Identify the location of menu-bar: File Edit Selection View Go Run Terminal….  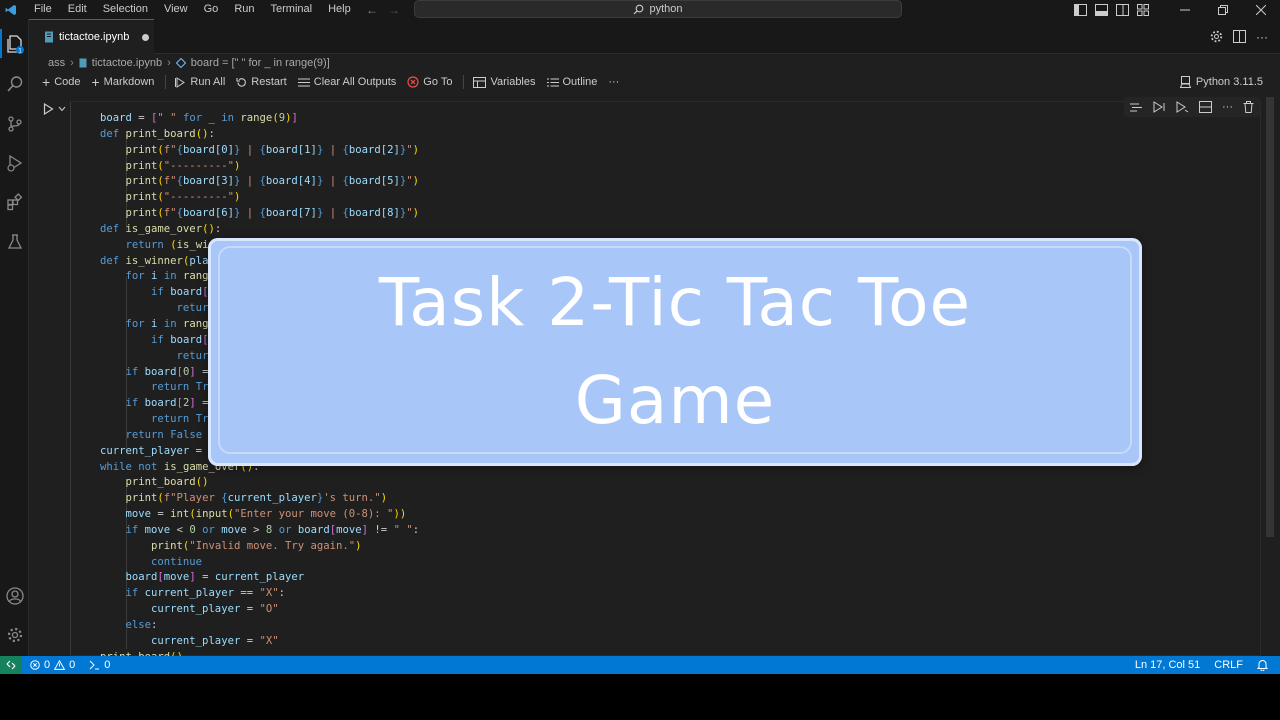
(192, 9).